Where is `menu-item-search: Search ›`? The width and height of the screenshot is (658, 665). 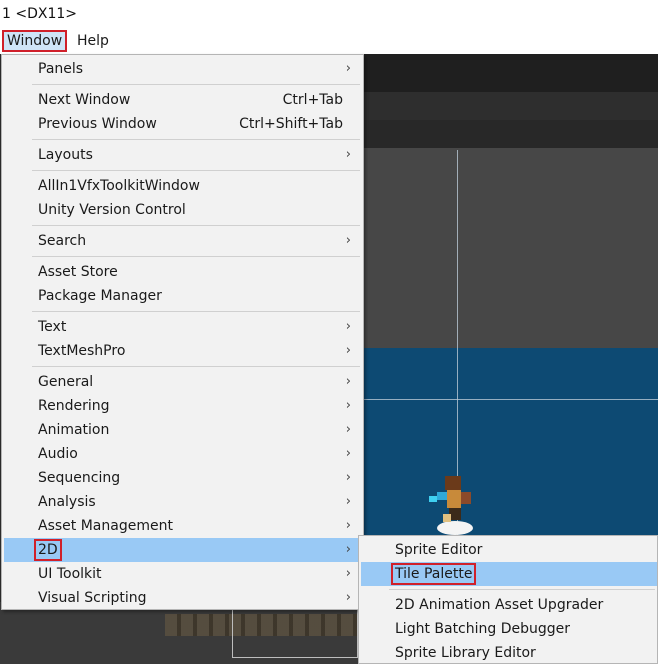 menu-item-search: Search › is located at coordinates (182, 241).